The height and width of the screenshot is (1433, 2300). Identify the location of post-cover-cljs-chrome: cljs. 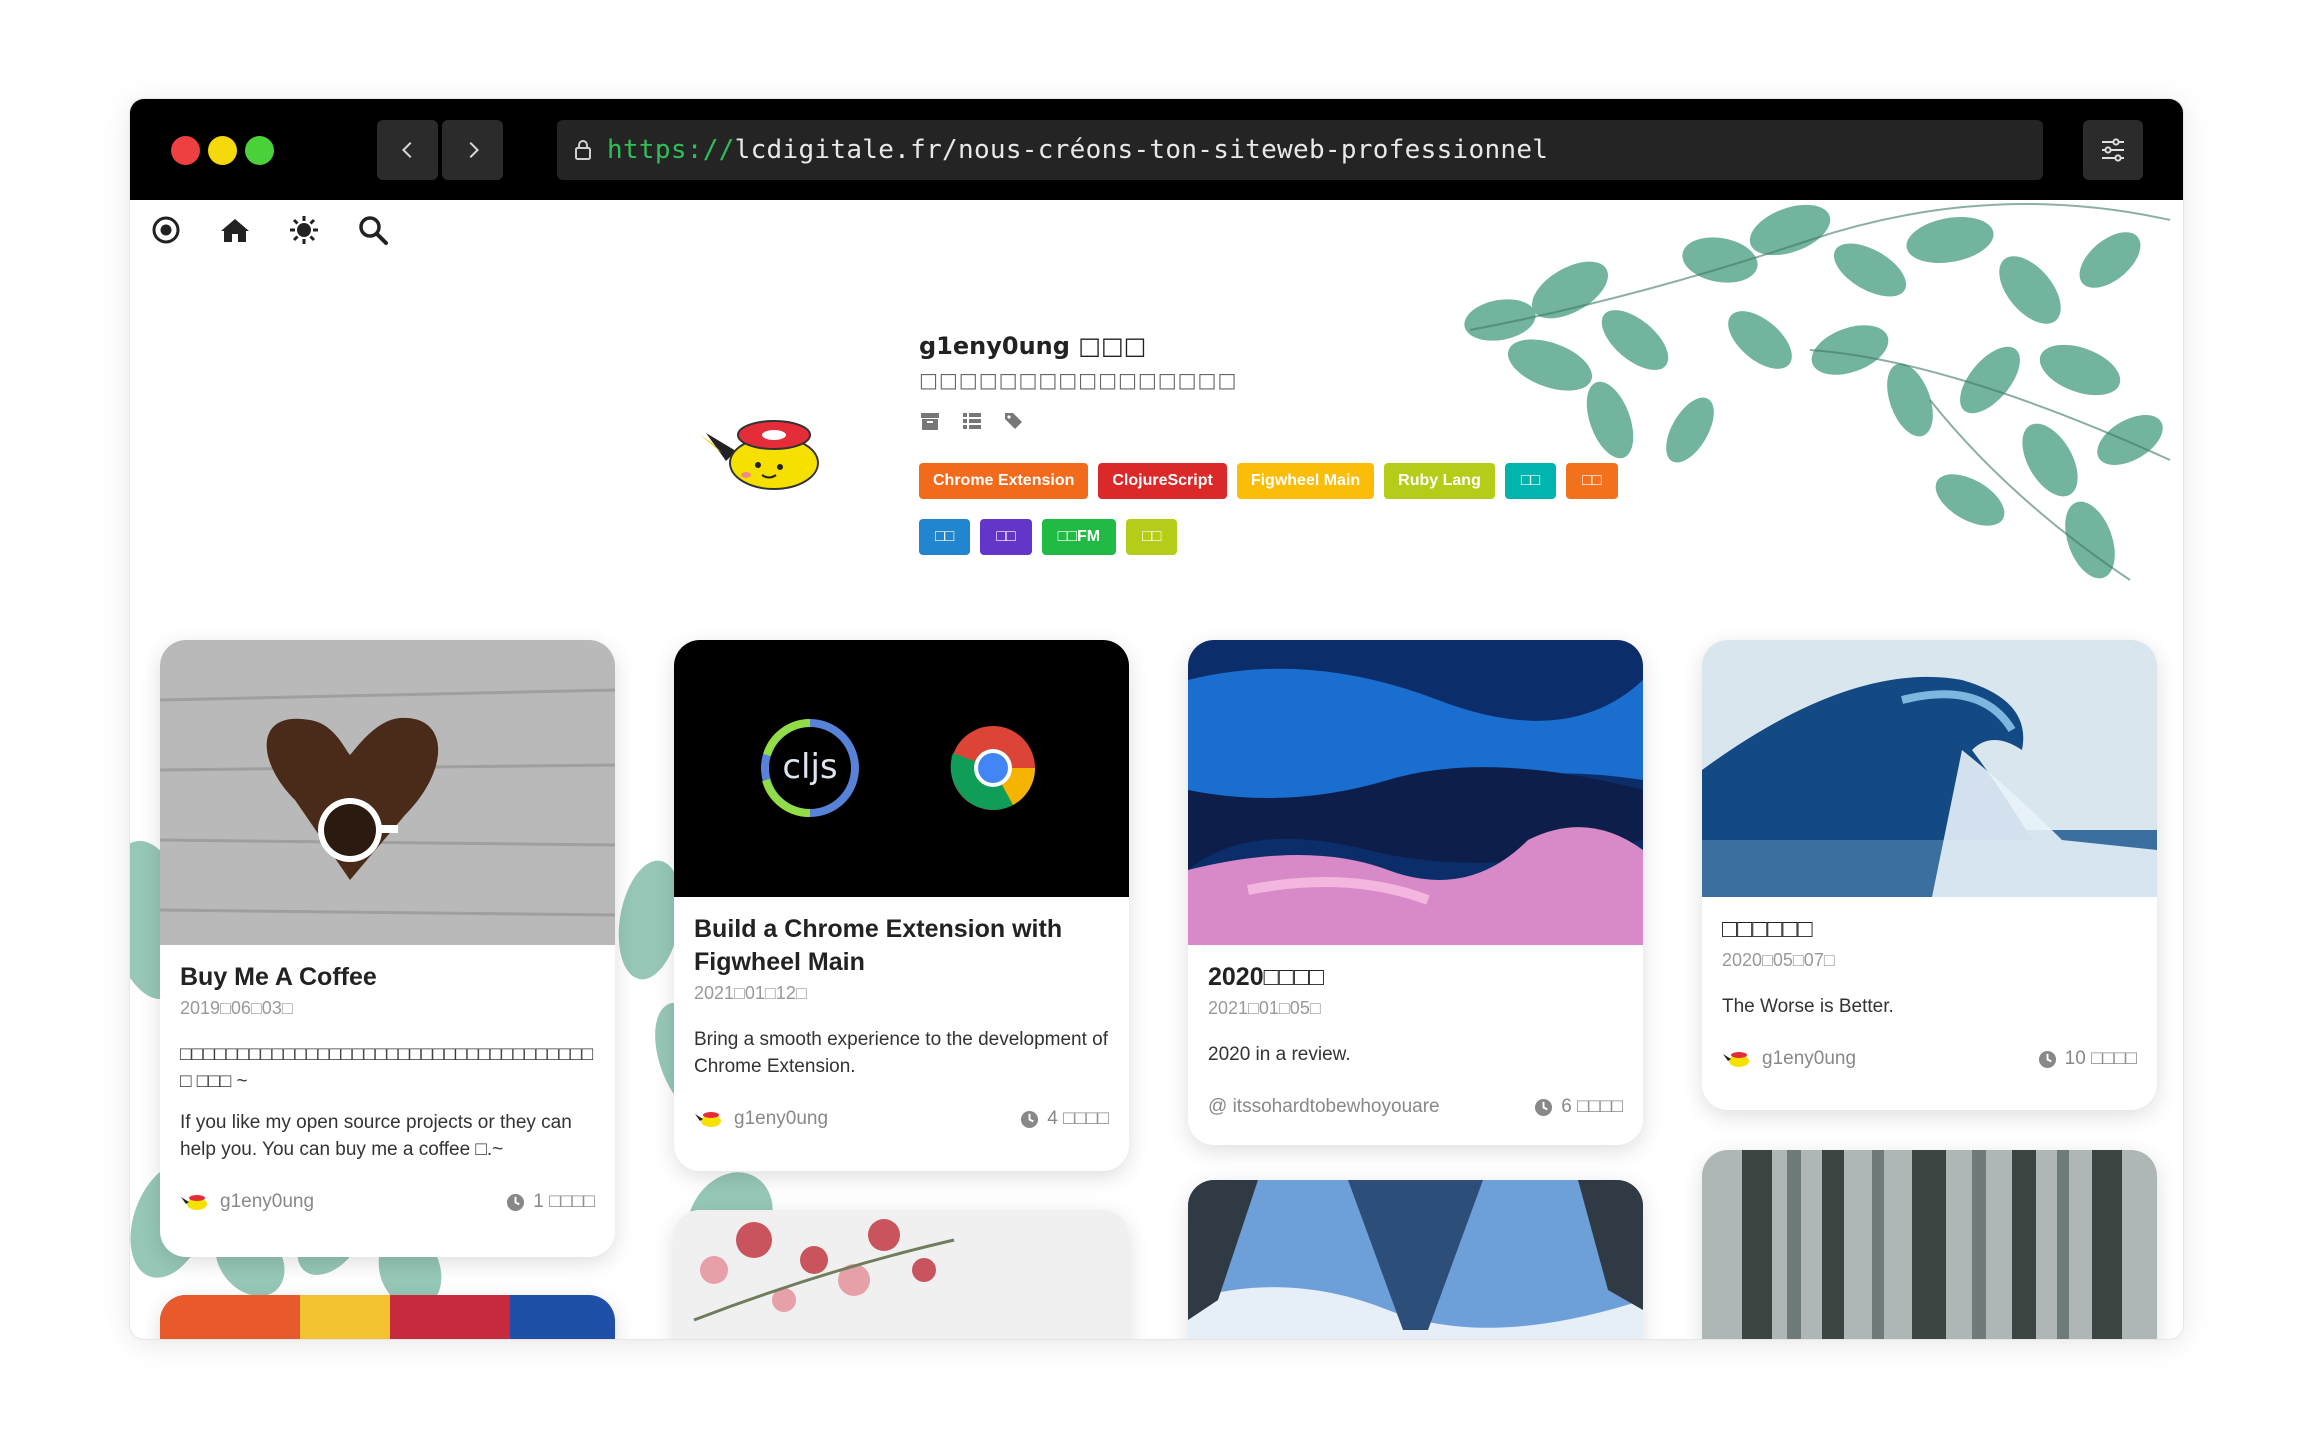
(901, 768).